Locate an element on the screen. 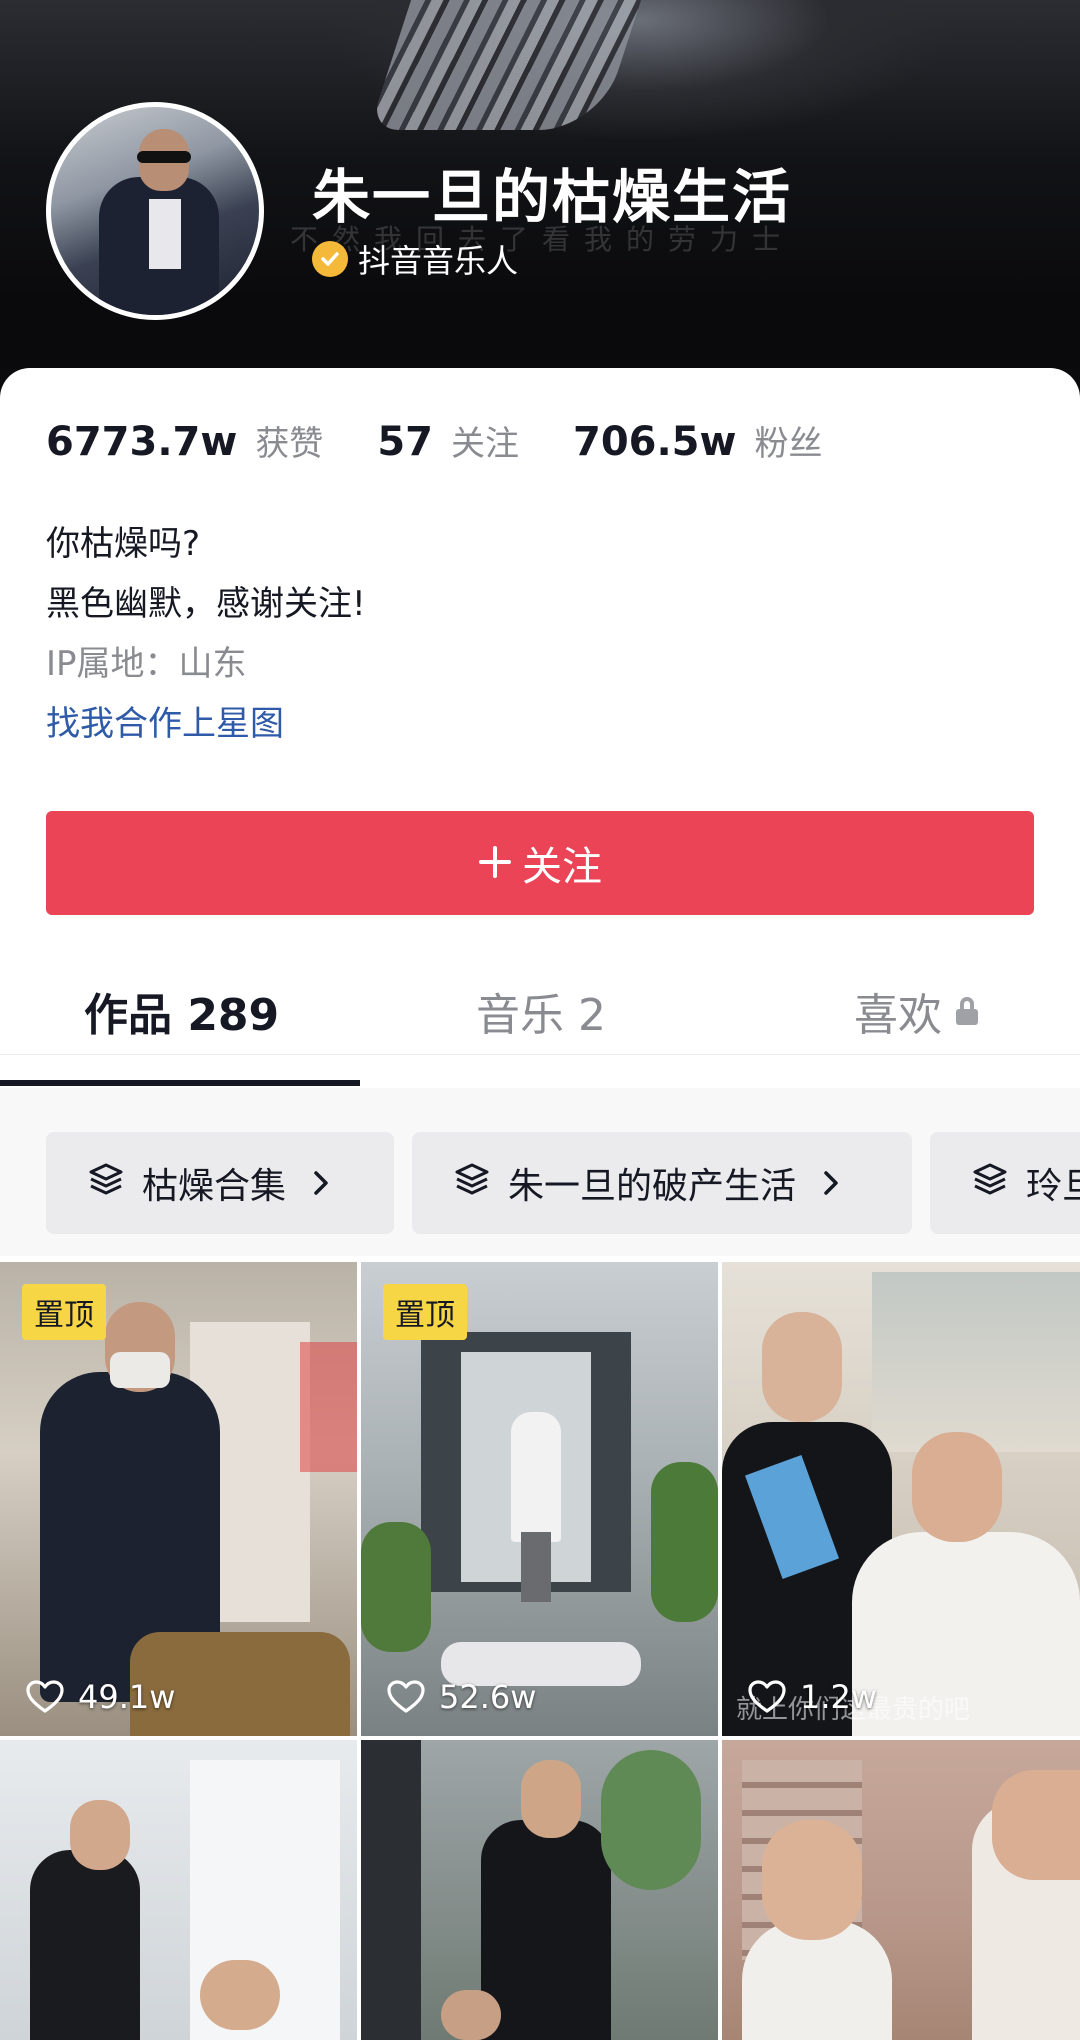  followers-label: 粉丝 is located at coordinates (788, 440).